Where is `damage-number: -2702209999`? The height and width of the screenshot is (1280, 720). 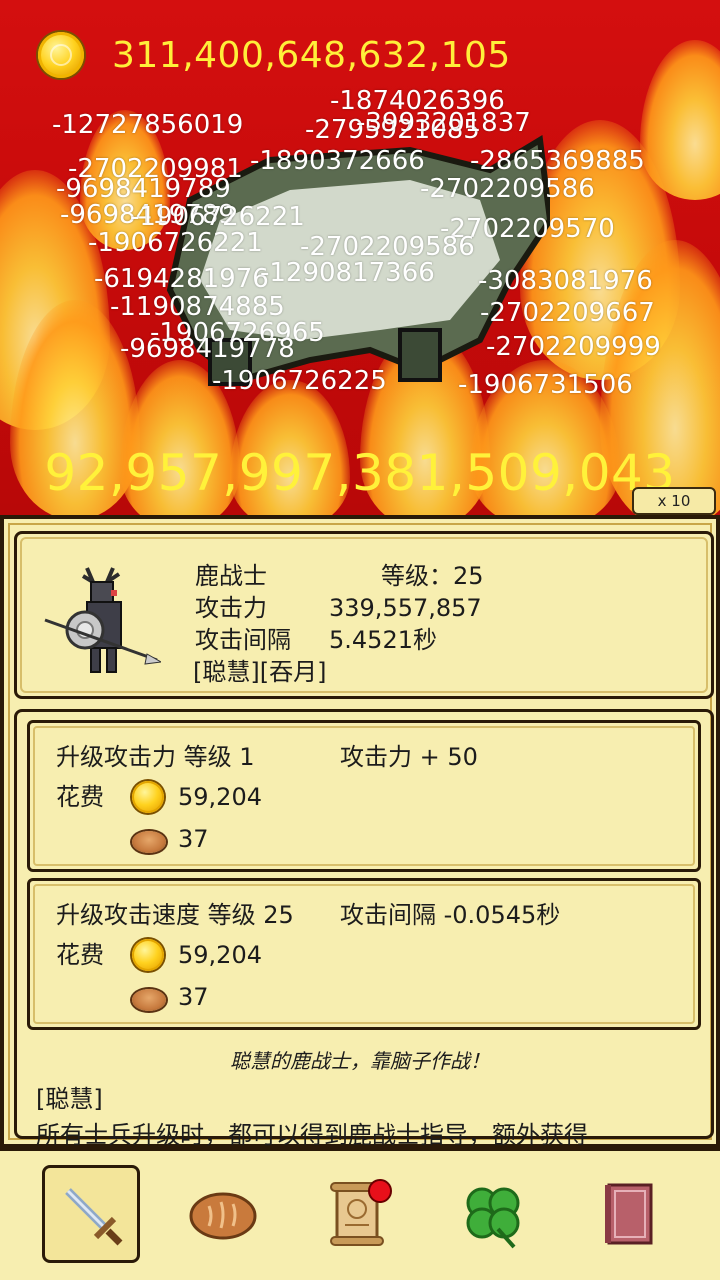 damage-number: -2702209999 is located at coordinates (573, 347).